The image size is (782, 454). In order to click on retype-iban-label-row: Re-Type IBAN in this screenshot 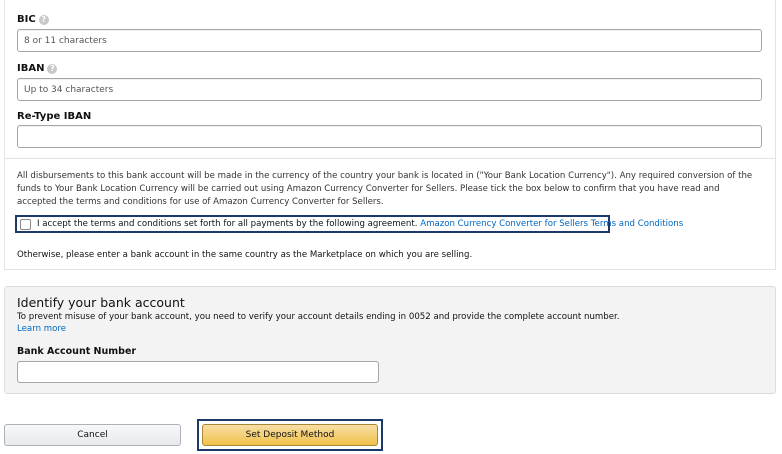, I will do `click(54, 116)`.